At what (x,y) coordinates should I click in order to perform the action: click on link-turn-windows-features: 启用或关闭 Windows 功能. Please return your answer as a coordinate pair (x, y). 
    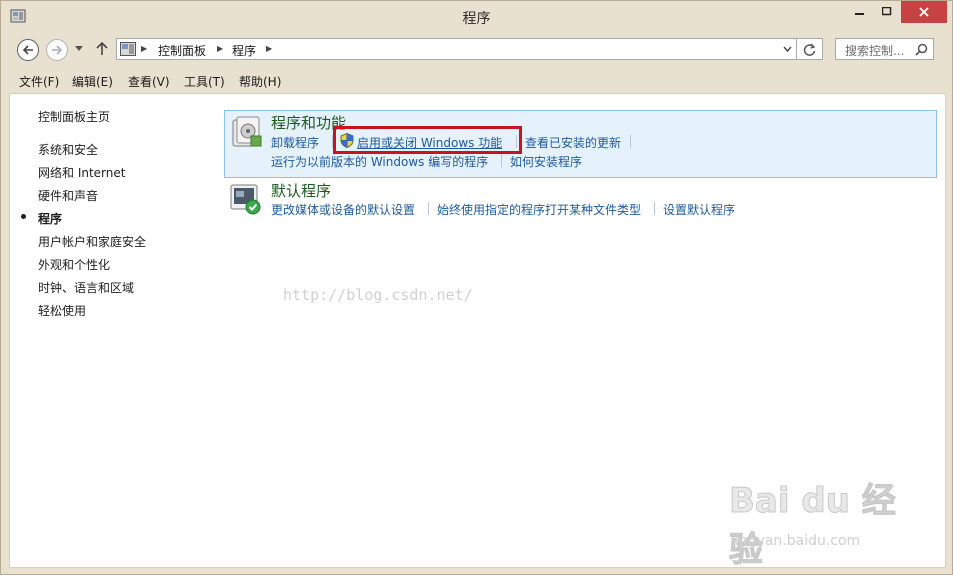
    Looking at the image, I should click on (429, 142).